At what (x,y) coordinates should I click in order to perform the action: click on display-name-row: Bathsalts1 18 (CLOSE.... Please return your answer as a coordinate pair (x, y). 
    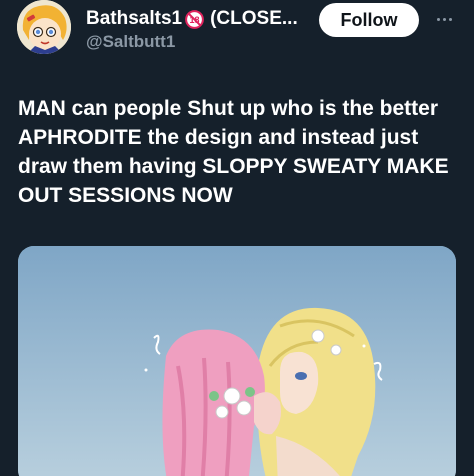
    Looking at the image, I should click on (192, 19).